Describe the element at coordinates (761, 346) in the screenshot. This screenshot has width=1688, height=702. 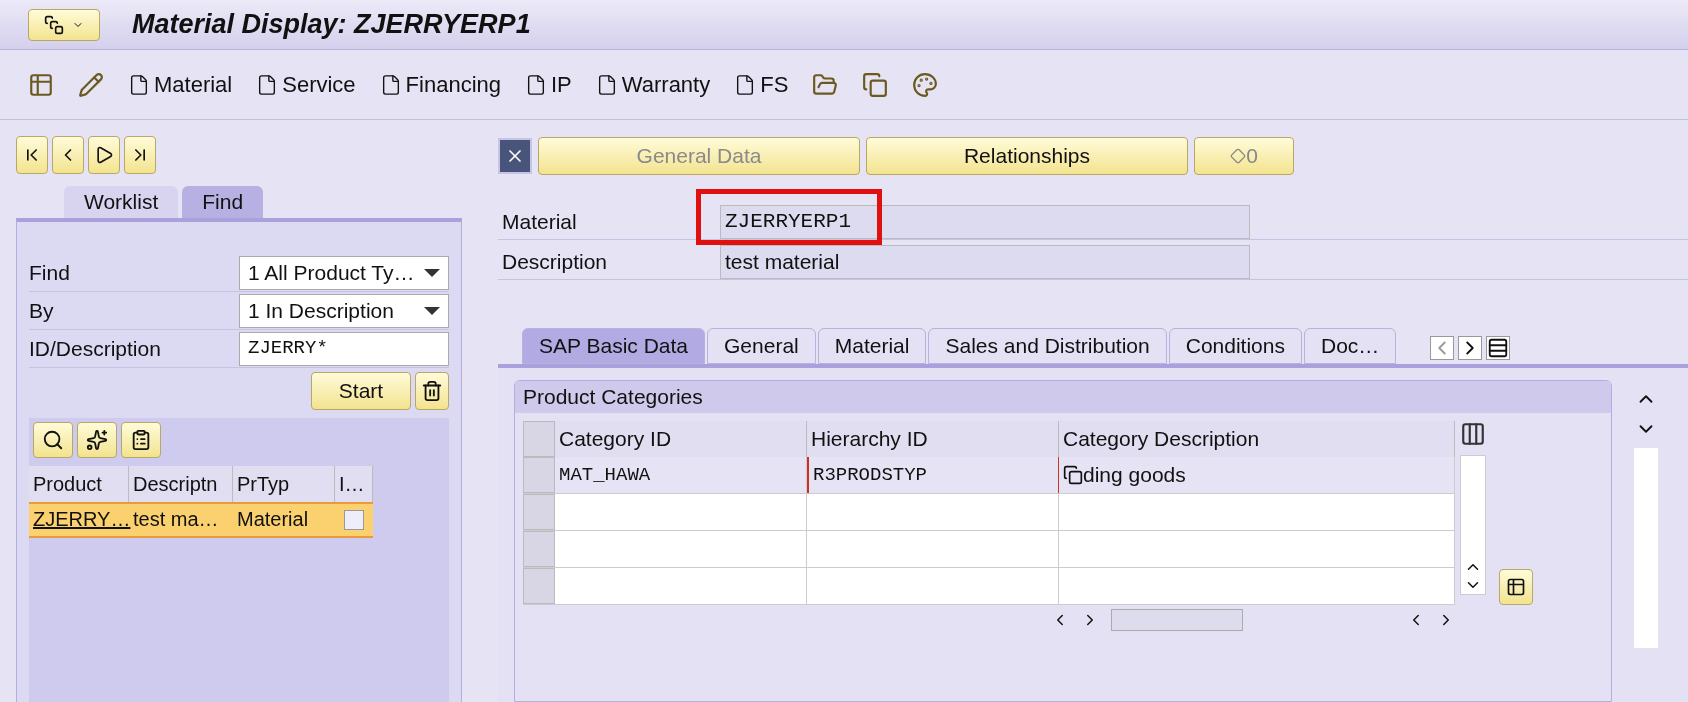
I see `tab: General` at that location.